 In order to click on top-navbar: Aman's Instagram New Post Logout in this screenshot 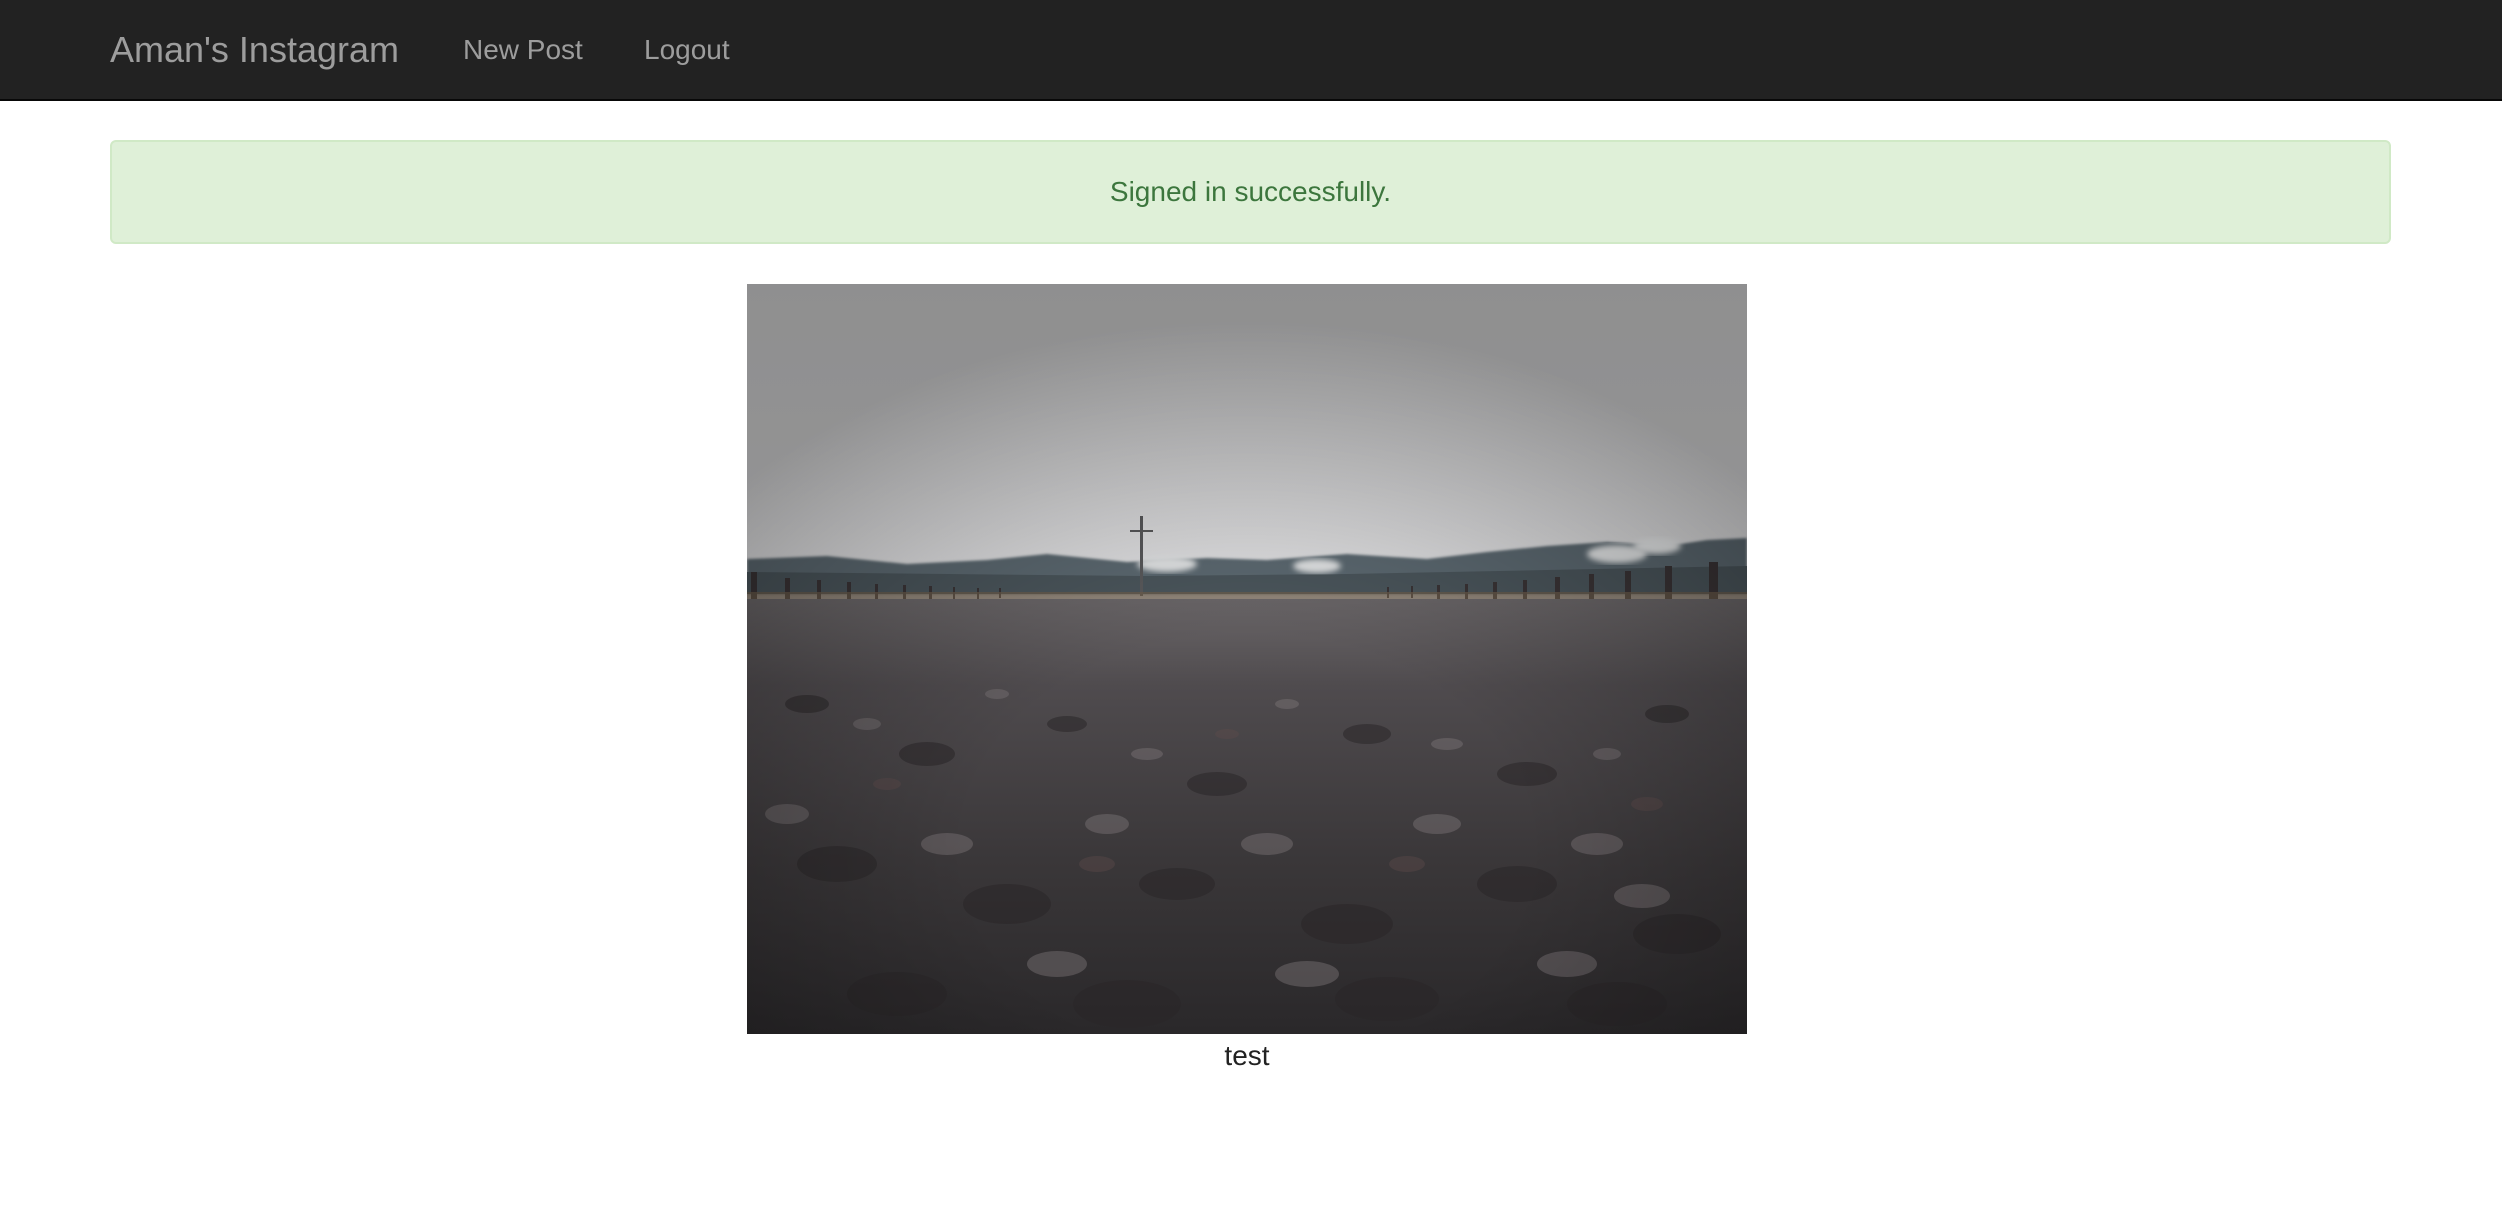, I will do `click(1251, 50)`.